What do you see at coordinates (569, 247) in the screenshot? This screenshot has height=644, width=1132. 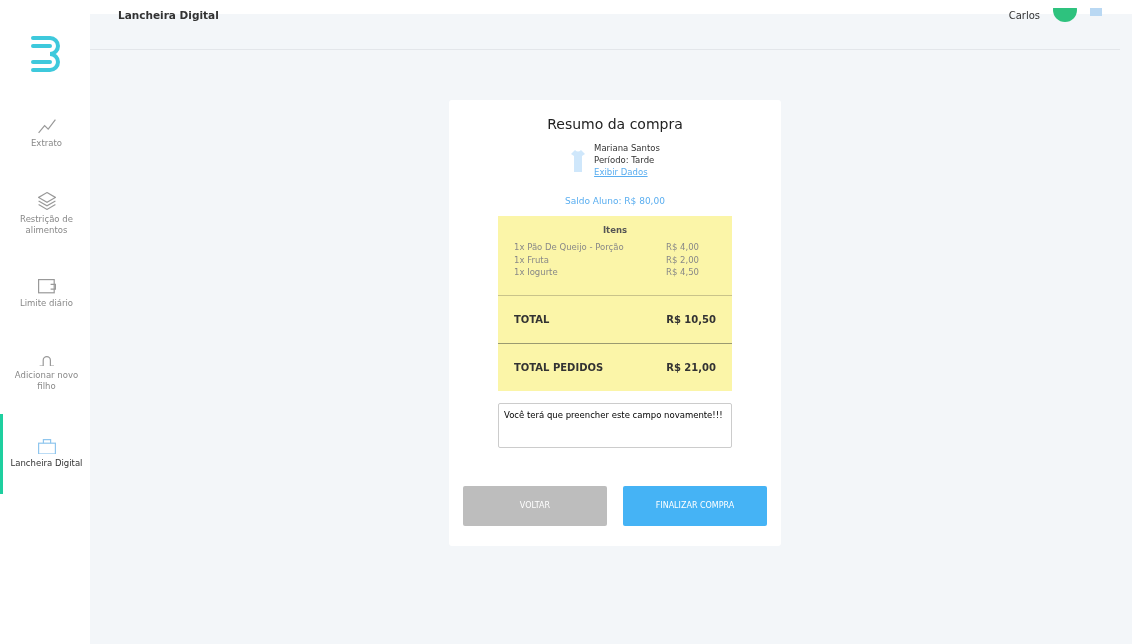 I see `item-name: 1x Pão De Queijo - Porção` at bounding box center [569, 247].